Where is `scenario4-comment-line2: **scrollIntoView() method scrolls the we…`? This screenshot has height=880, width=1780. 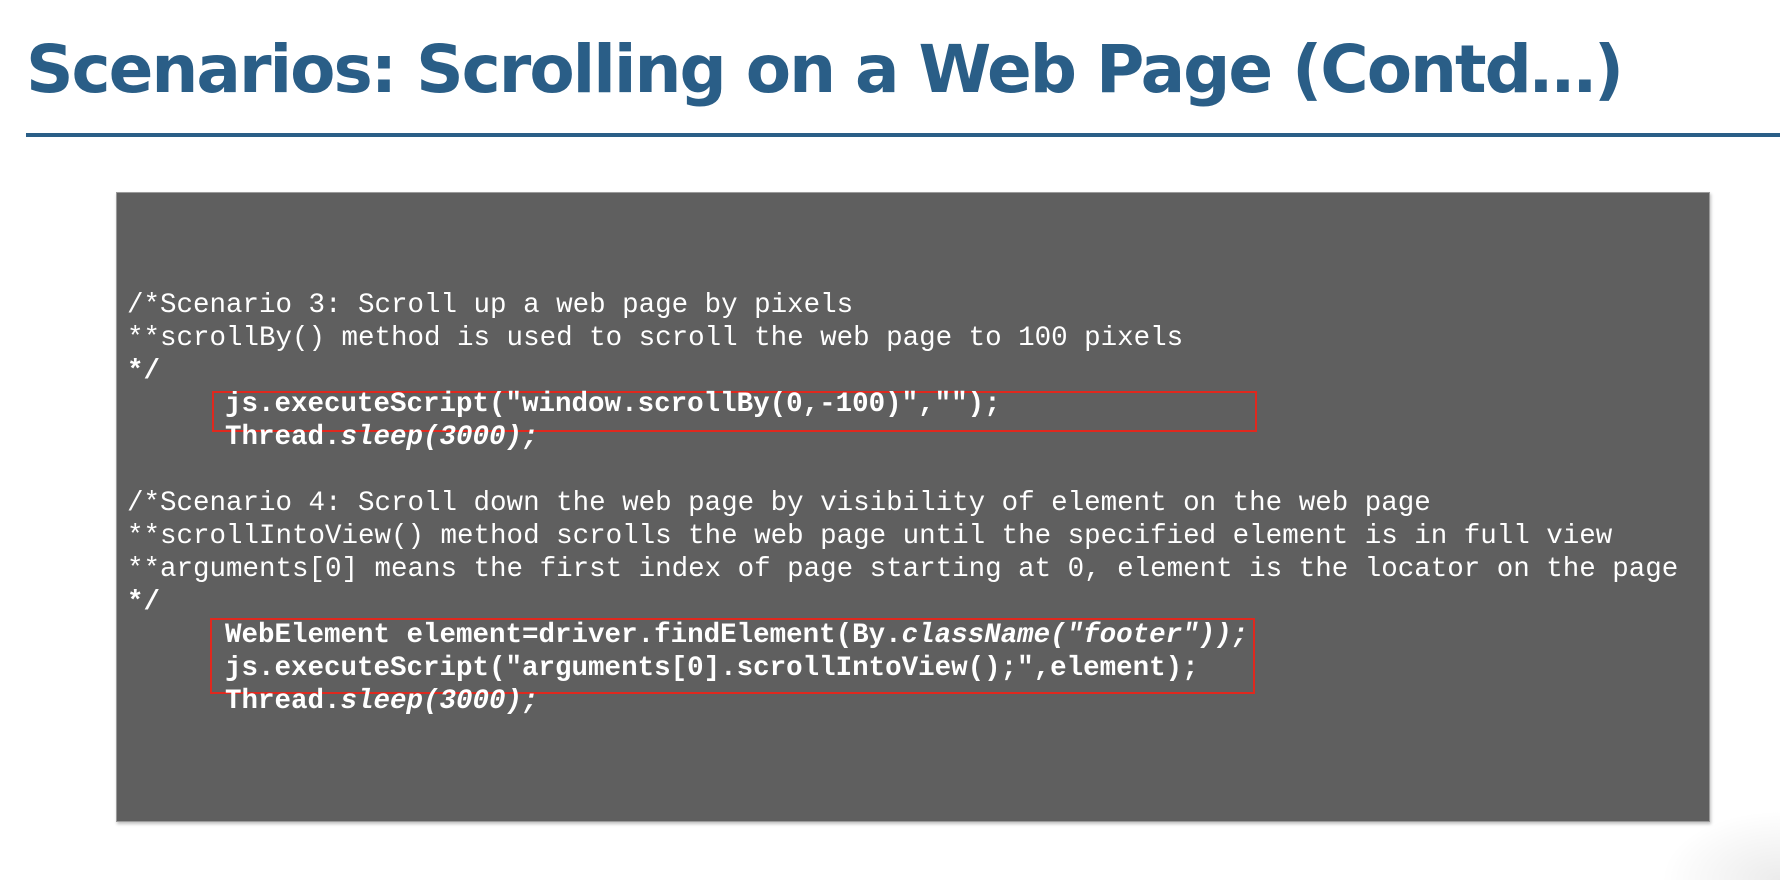 scenario4-comment-line2: **scrollIntoView() method scrolls the we… is located at coordinates (870, 536).